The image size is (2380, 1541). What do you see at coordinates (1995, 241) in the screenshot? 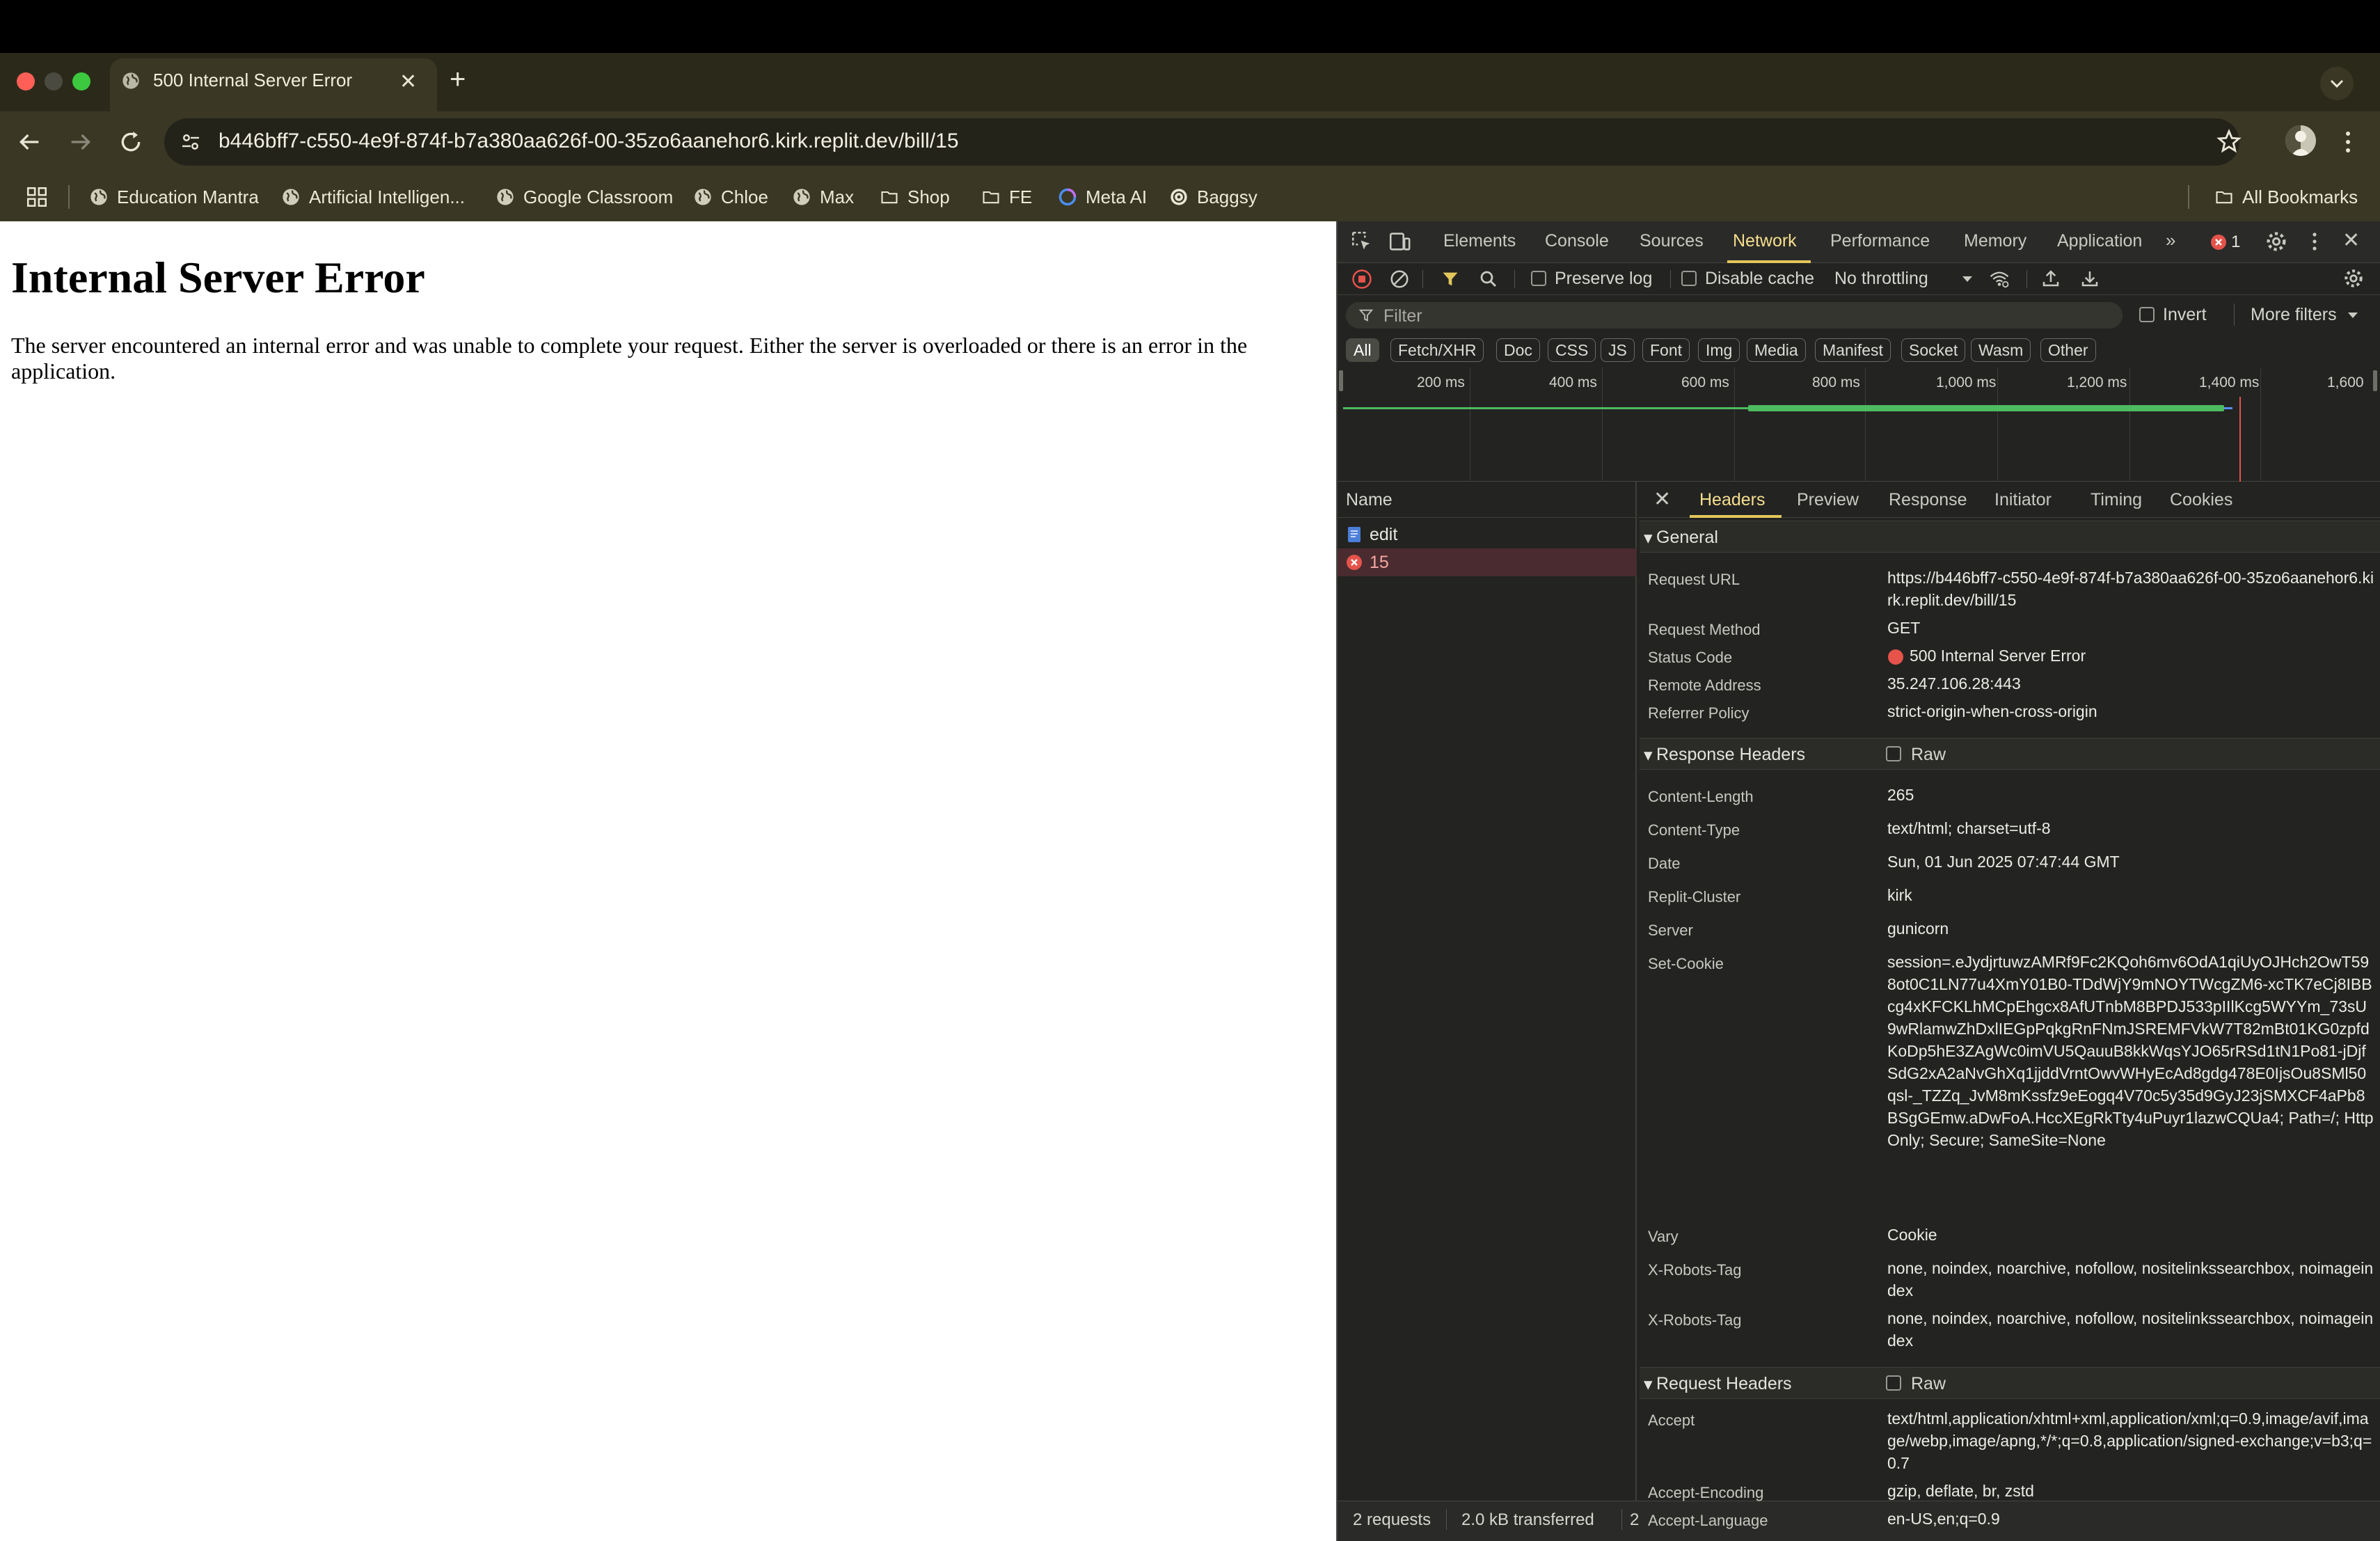
I see `tab-memory: Memory` at bounding box center [1995, 241].